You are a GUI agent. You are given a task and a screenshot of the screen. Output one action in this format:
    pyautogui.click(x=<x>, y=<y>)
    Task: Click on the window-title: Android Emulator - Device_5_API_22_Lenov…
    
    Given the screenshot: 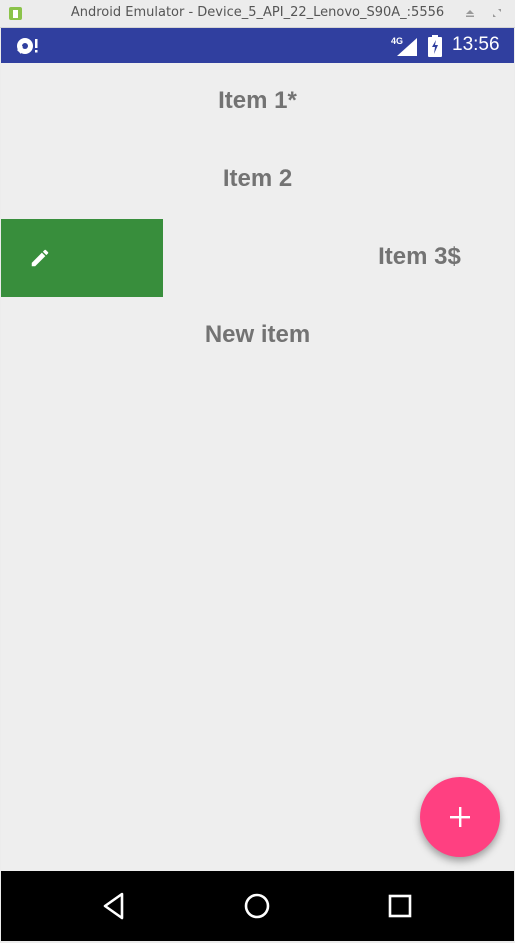 What is the action you would take?
    pyautogui.click(x=257, y=12)
    